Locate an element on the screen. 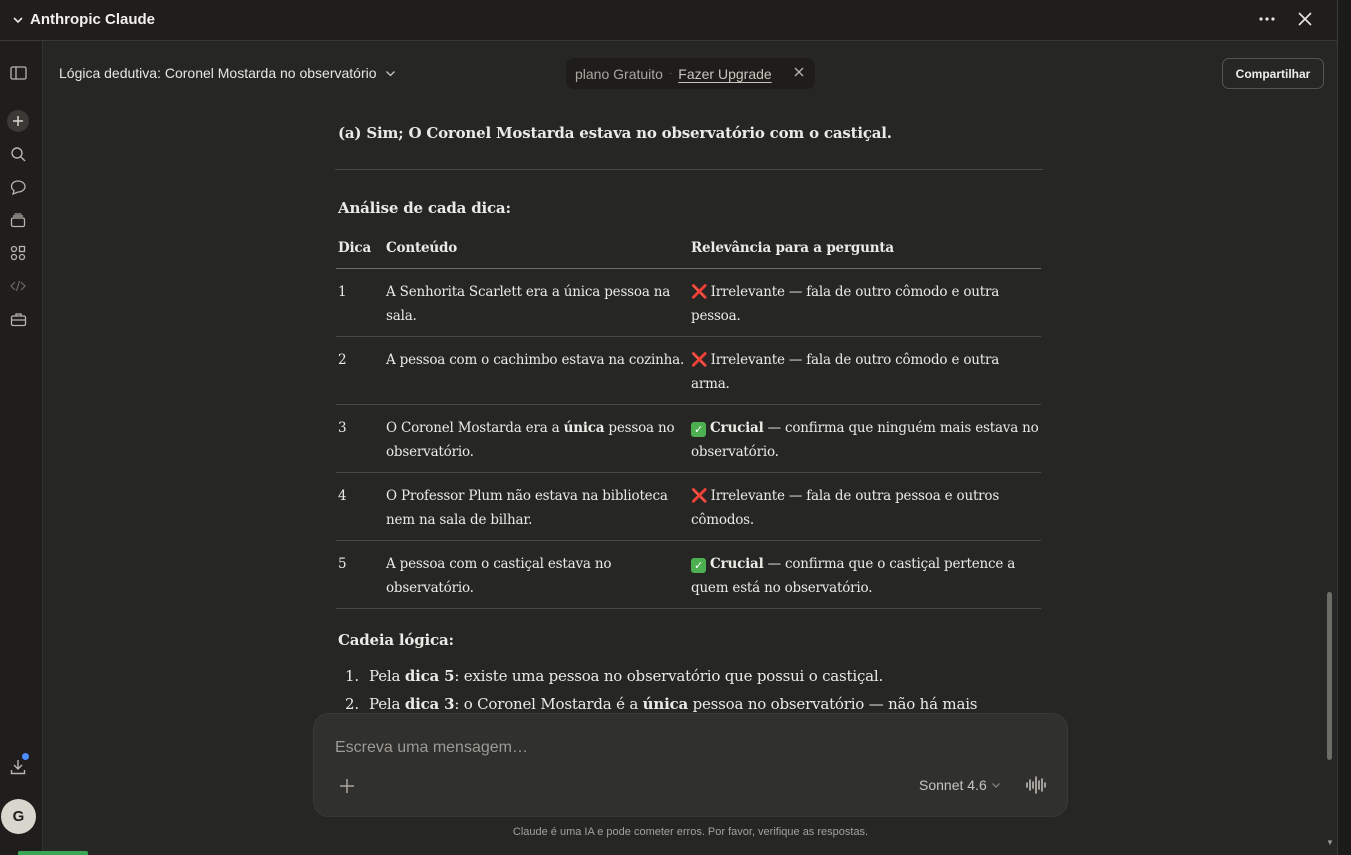 The width and height of the screenshot is (1351, 855). list-emphasis: única is located at coordinates (665, 704).